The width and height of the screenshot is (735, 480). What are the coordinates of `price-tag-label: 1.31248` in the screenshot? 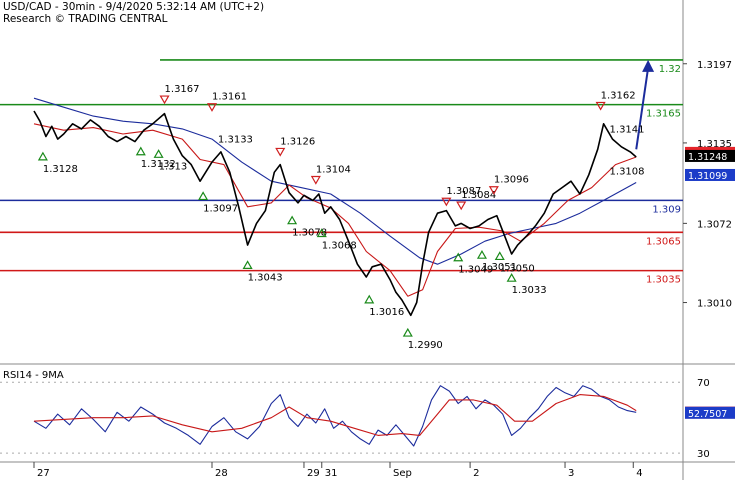 It's located at (707, 157).